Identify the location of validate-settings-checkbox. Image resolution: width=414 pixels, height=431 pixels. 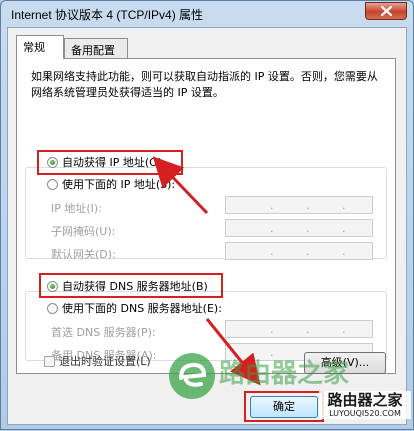
(49, 361).